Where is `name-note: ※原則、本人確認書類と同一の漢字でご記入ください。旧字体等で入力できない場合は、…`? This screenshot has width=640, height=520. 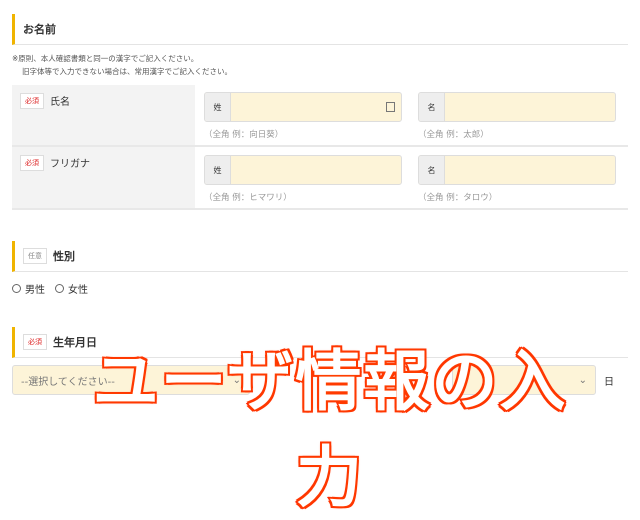 name-note: ※原則、本人確認書類と同一の漢字でご記入ください。旧字体等で入力できない場合は、… is located at coordinates (122, 65).